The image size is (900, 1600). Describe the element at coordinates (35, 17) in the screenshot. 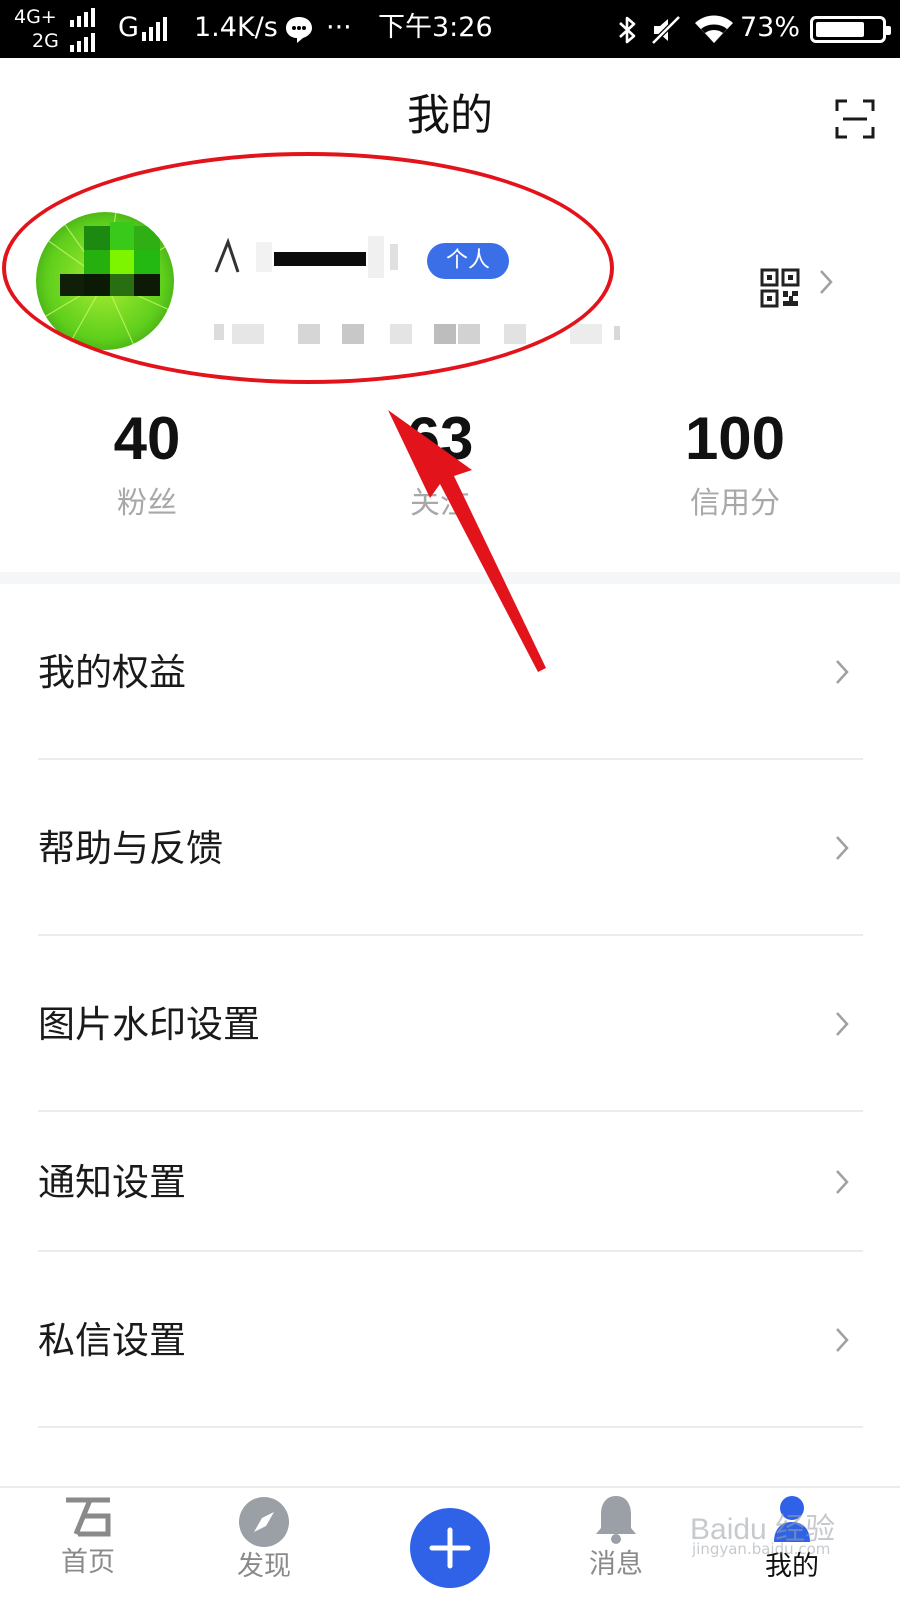

I see `network-4g-label: 4G+` at that location.